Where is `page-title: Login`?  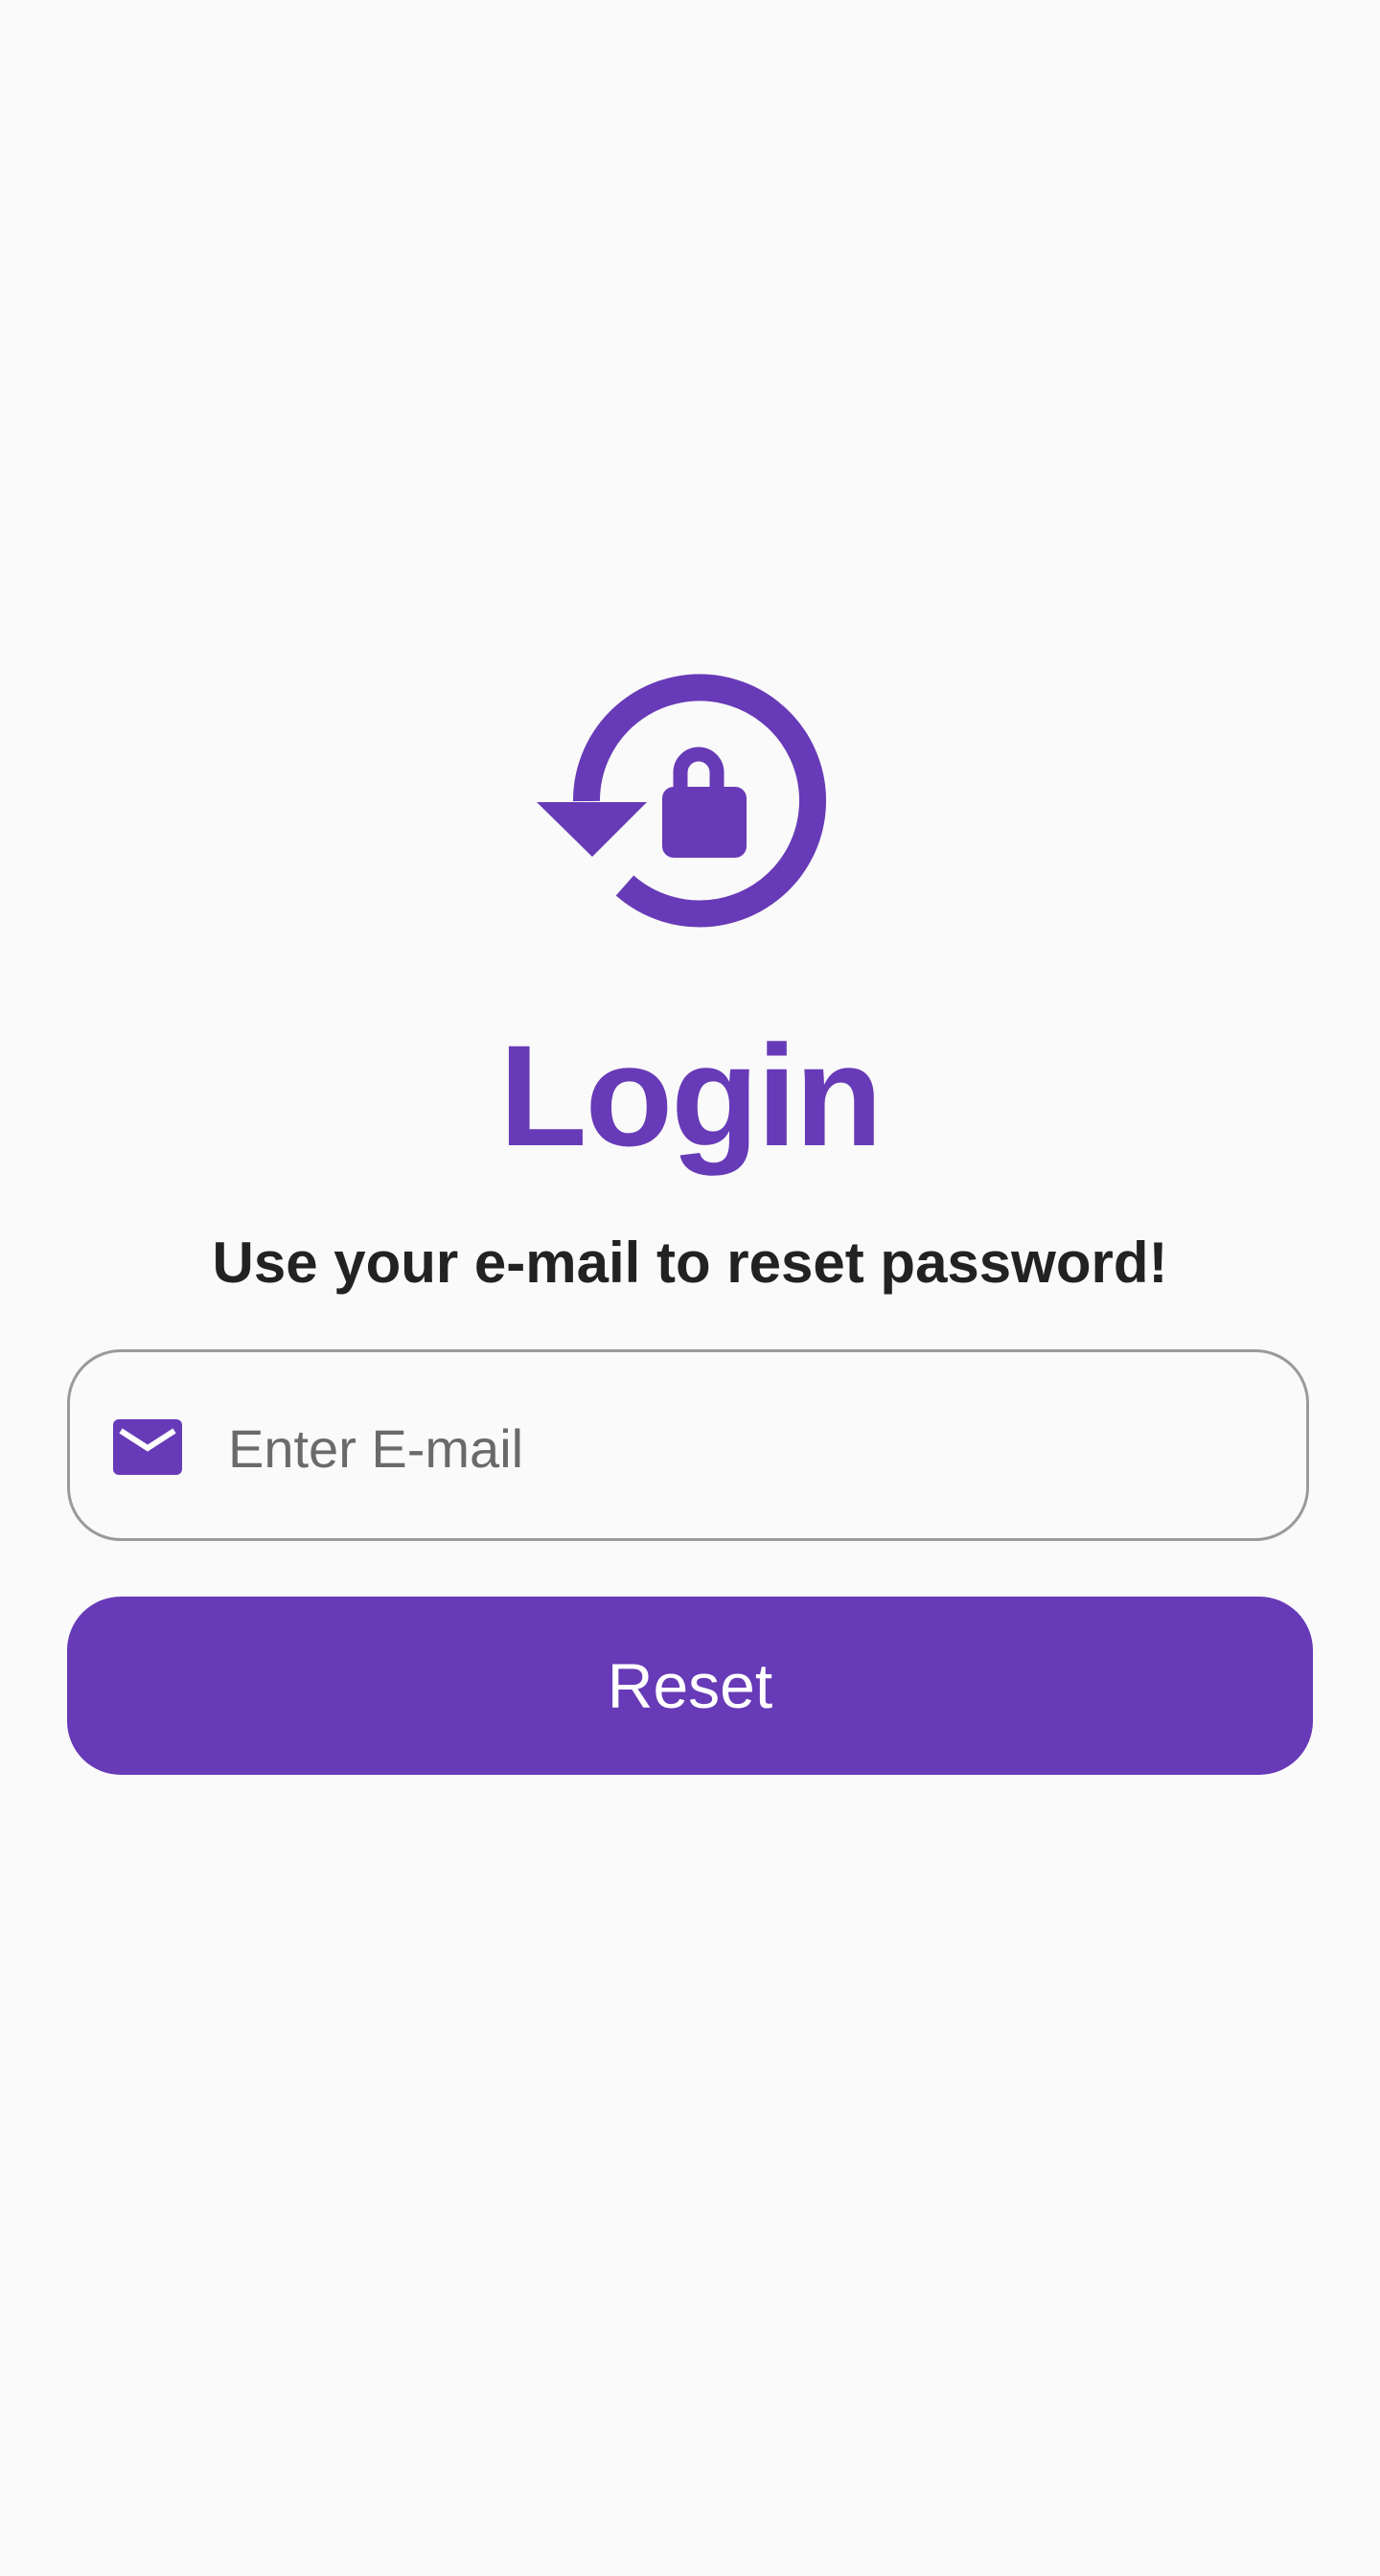
page-title: Login is located at coordinates (690, 1095).